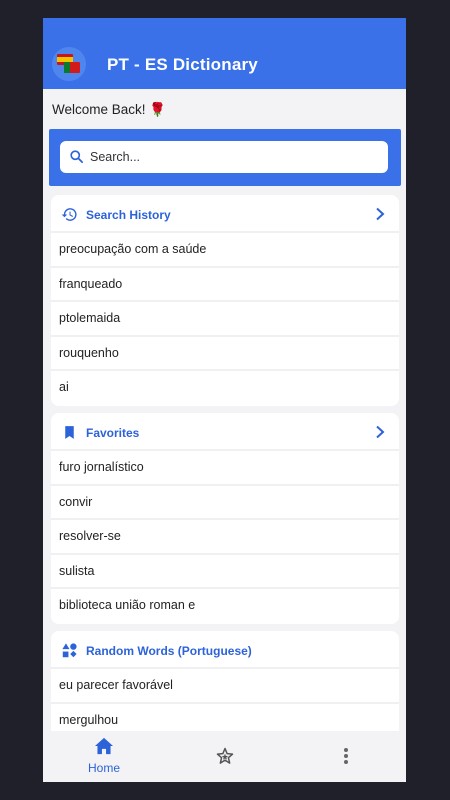 This screenshot has height=800, width=450. I want to click on nav-favorites, so click(225, 758).